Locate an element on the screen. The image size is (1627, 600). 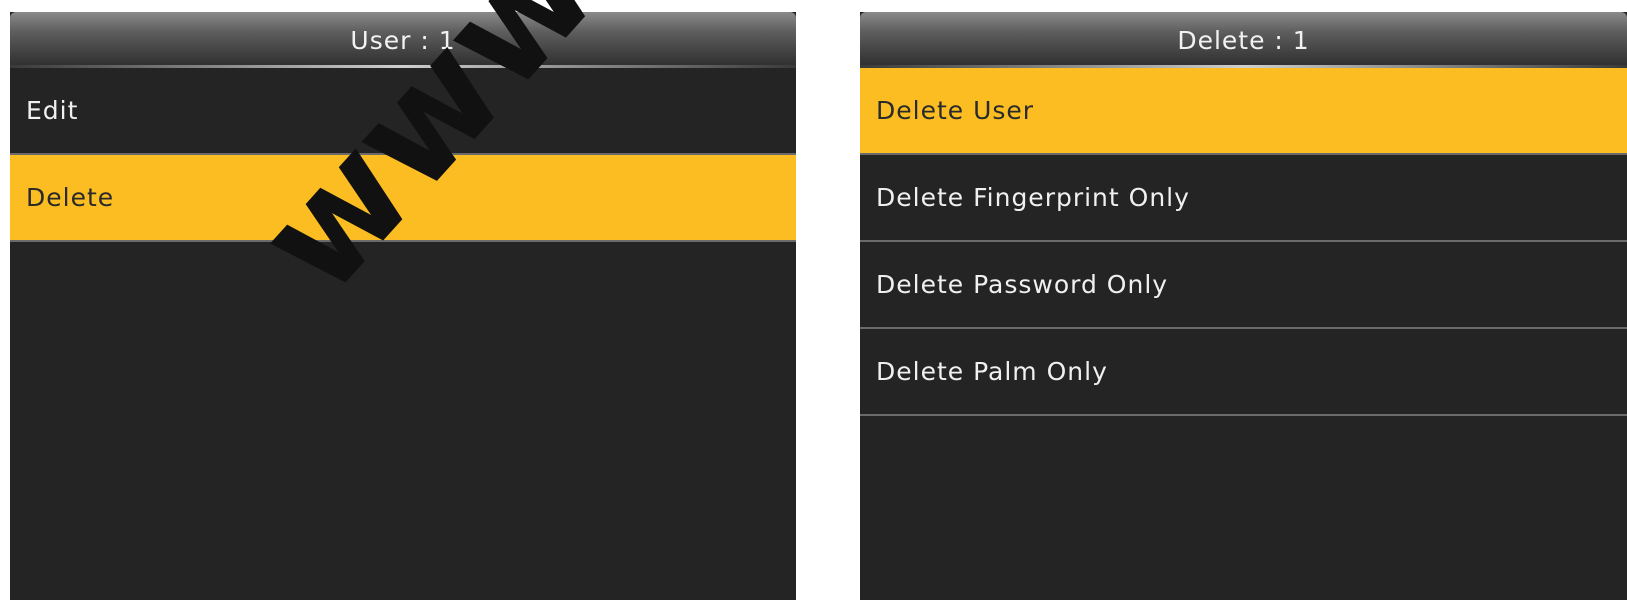
menu-item-delete-password-only: Delete Password Only is located at coordinates (1243, 285).